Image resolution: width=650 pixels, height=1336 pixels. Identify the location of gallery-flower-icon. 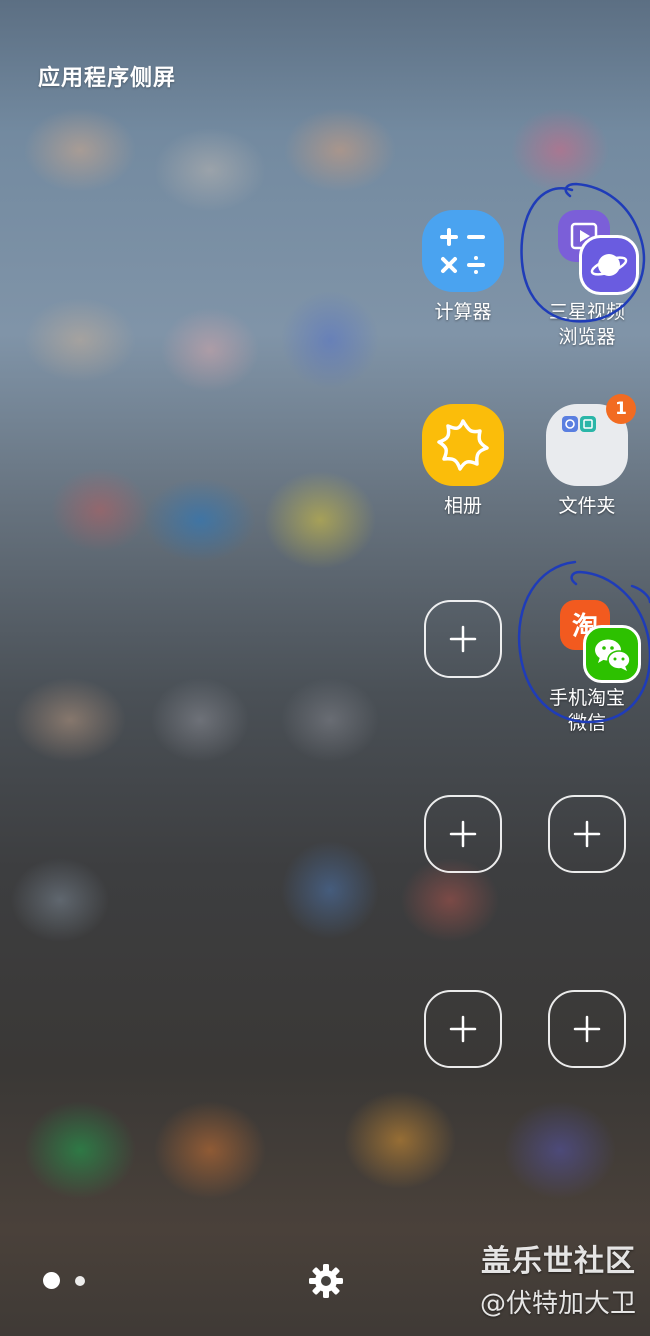
(463, 445).